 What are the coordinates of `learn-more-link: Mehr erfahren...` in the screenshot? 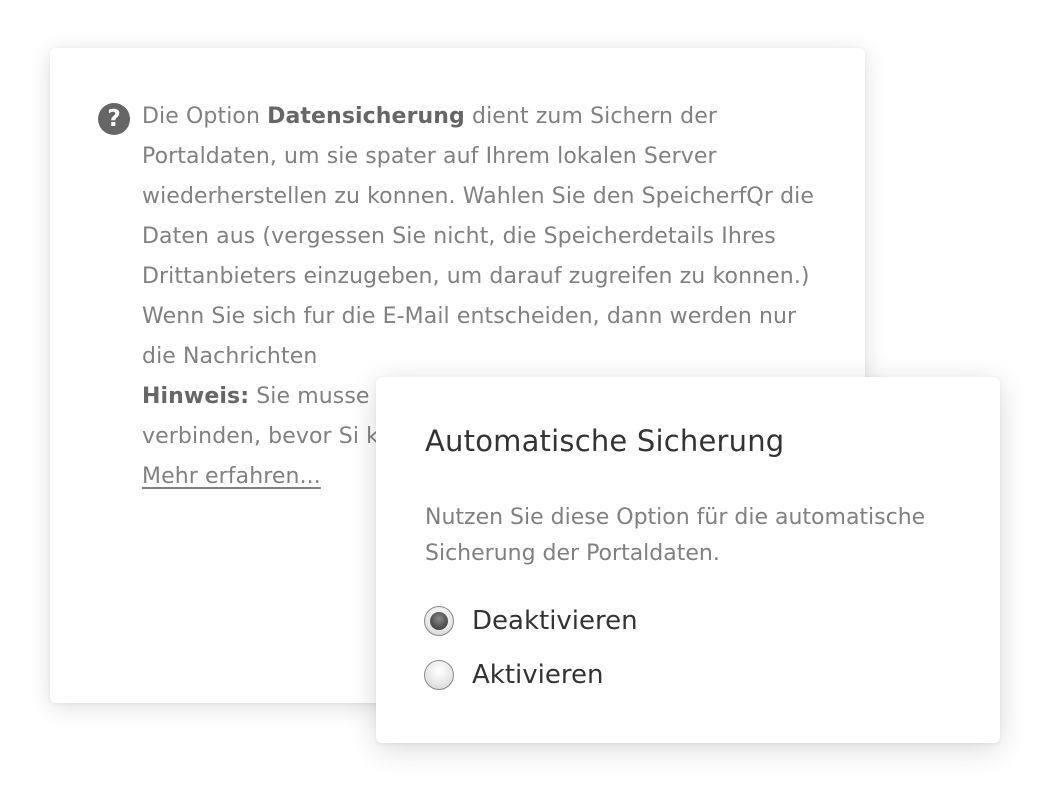 It's located at (231, 476).